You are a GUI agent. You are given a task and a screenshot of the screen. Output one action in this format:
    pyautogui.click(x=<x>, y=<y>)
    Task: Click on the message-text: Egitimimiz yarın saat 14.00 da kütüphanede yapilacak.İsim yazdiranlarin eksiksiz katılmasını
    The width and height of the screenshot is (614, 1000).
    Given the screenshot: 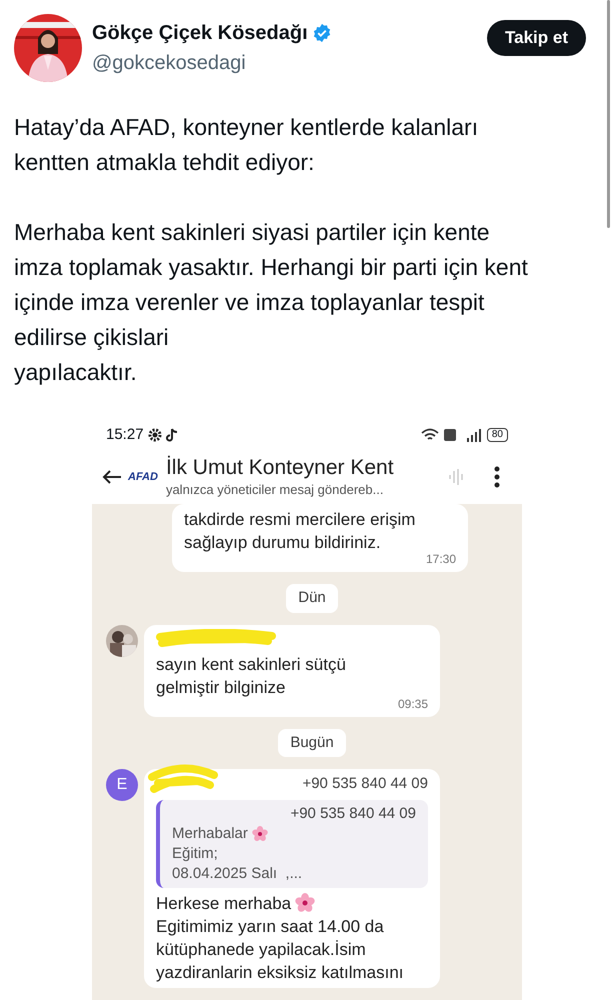 What is the action you would take?
    pyautogui.click(x=280, y=950)
    